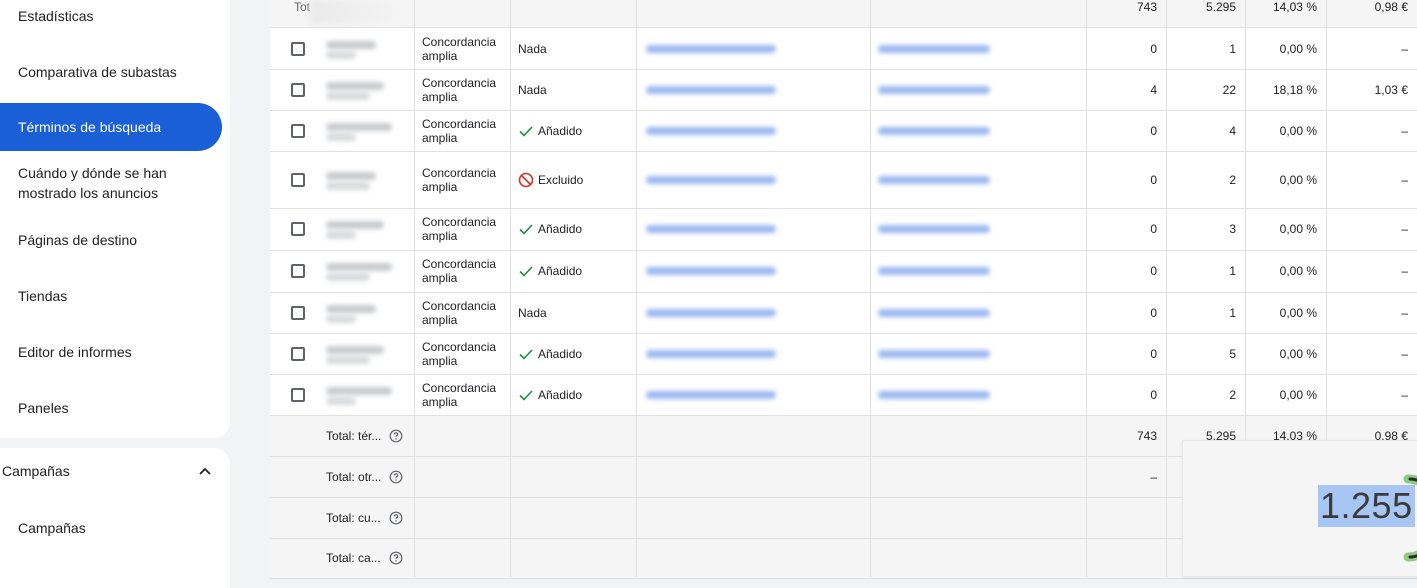  I want to click on total-c1: 743, so click(1146, 435).